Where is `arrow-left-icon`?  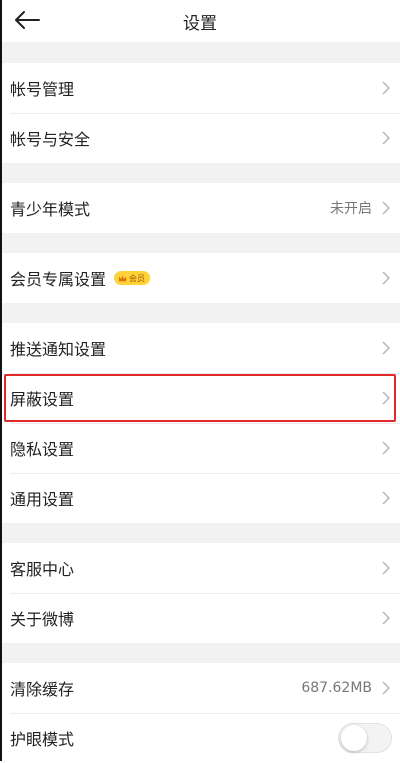
arrow-left-icon is located at coordinates (27, 20).